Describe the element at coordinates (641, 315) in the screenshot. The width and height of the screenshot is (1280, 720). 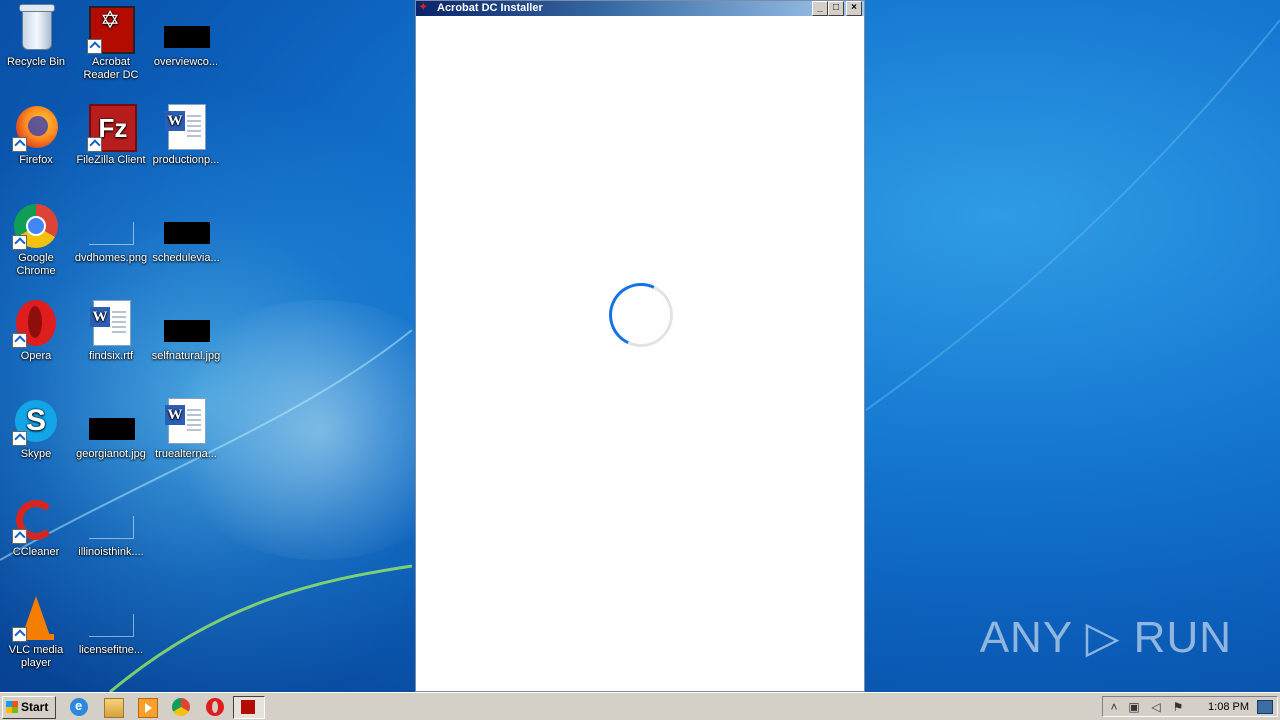
I see `loading-spinner-icon` at that location.